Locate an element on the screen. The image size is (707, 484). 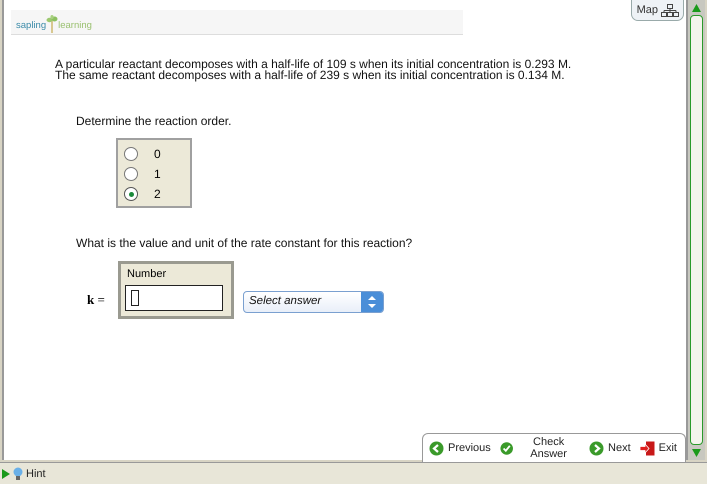
question-prompt: Determine the reaction order. is located at coordinates (154, 121).